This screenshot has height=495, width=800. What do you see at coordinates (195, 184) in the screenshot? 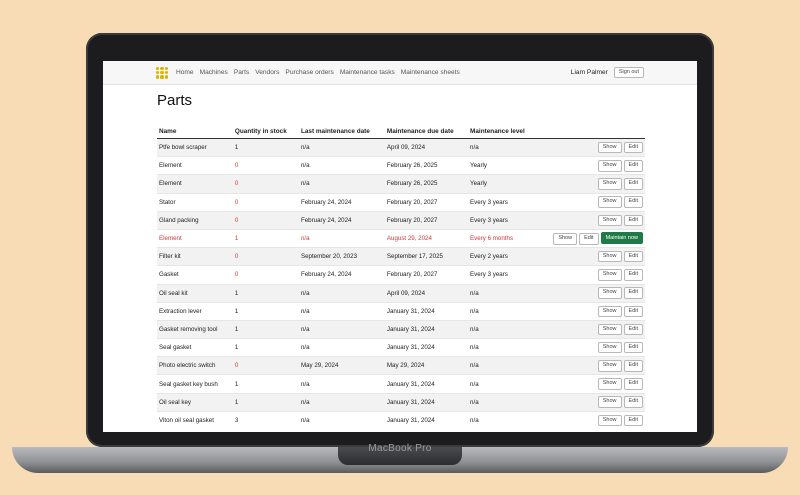
I see `cell-name: Element` at bounding box center [195, 184].